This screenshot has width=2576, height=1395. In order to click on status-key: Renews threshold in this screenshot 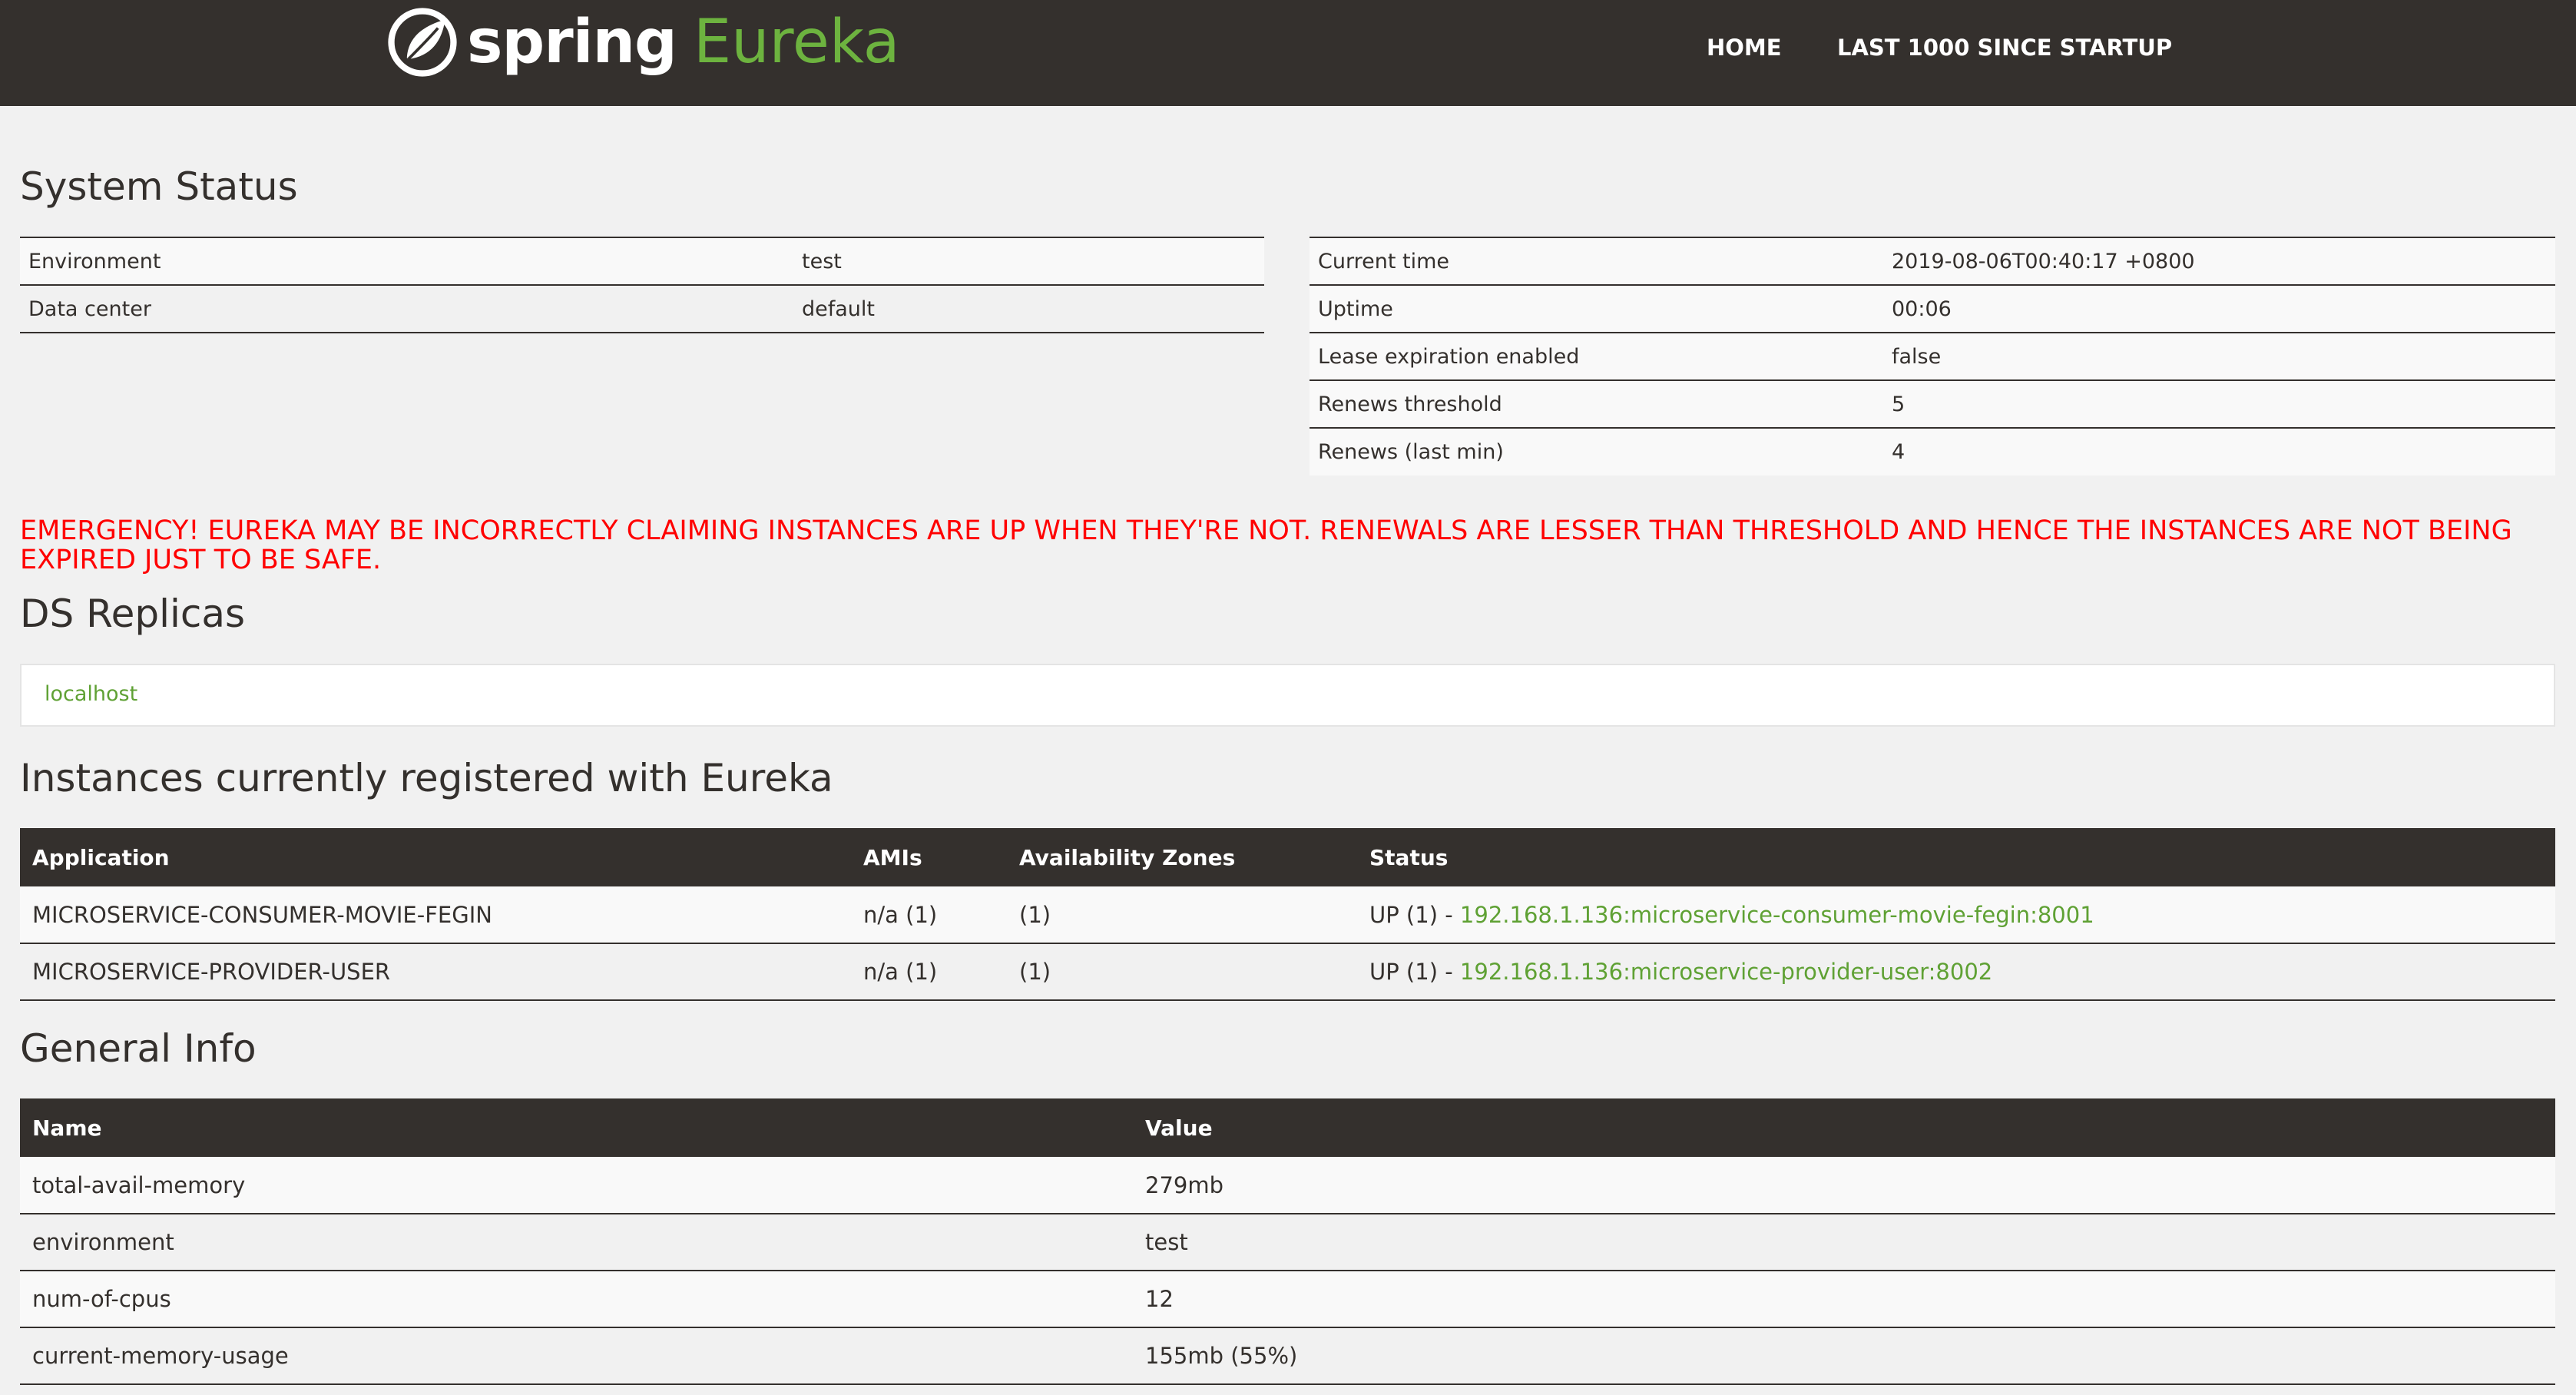, I will do `click(1410, 404)`.